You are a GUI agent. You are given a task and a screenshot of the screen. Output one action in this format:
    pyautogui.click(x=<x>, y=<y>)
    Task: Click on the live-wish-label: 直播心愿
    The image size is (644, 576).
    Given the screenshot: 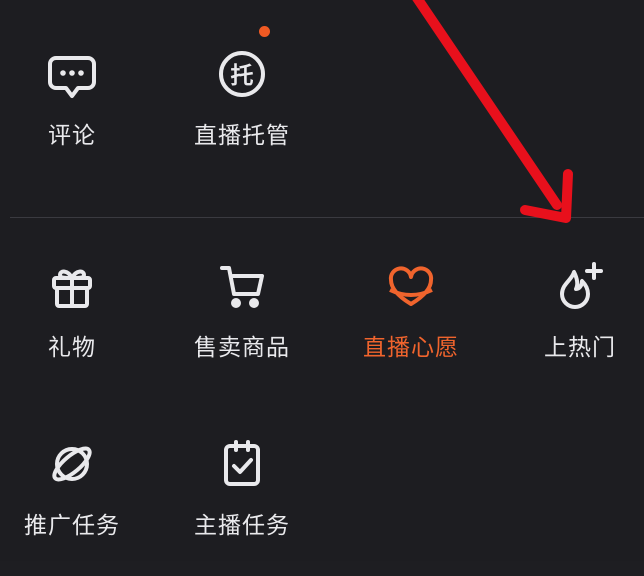 What is the action you would take?
    pyautogui.click(x=411, y=348)
    